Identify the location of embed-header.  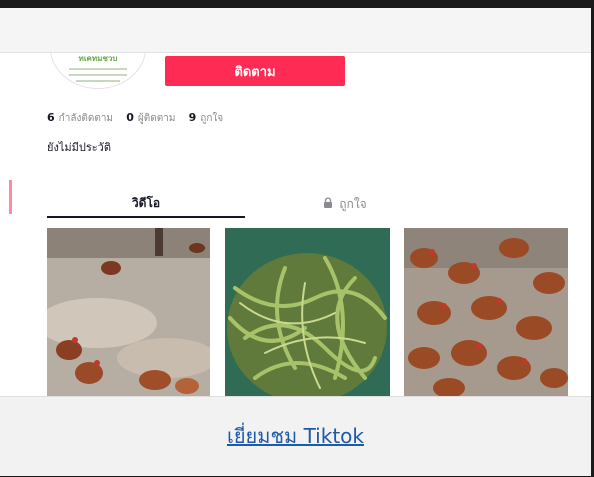
(295, 30).